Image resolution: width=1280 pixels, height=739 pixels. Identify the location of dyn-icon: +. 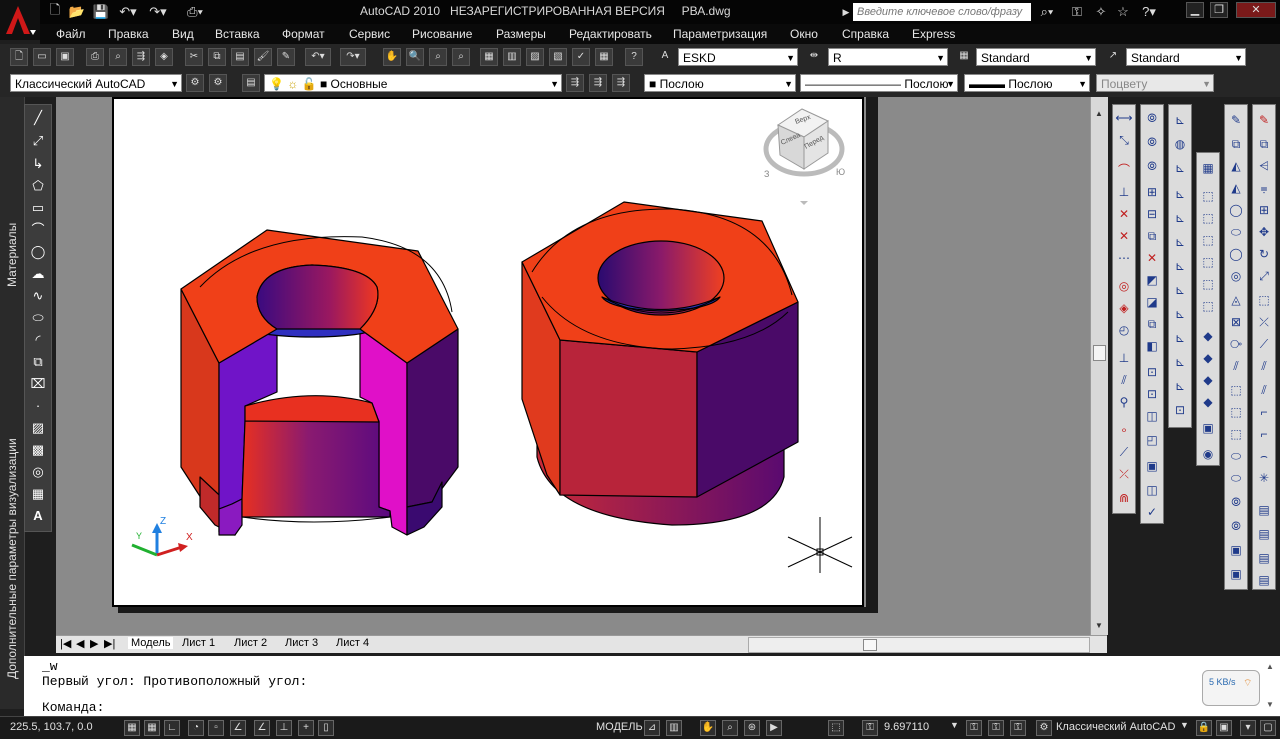
(306, 728).